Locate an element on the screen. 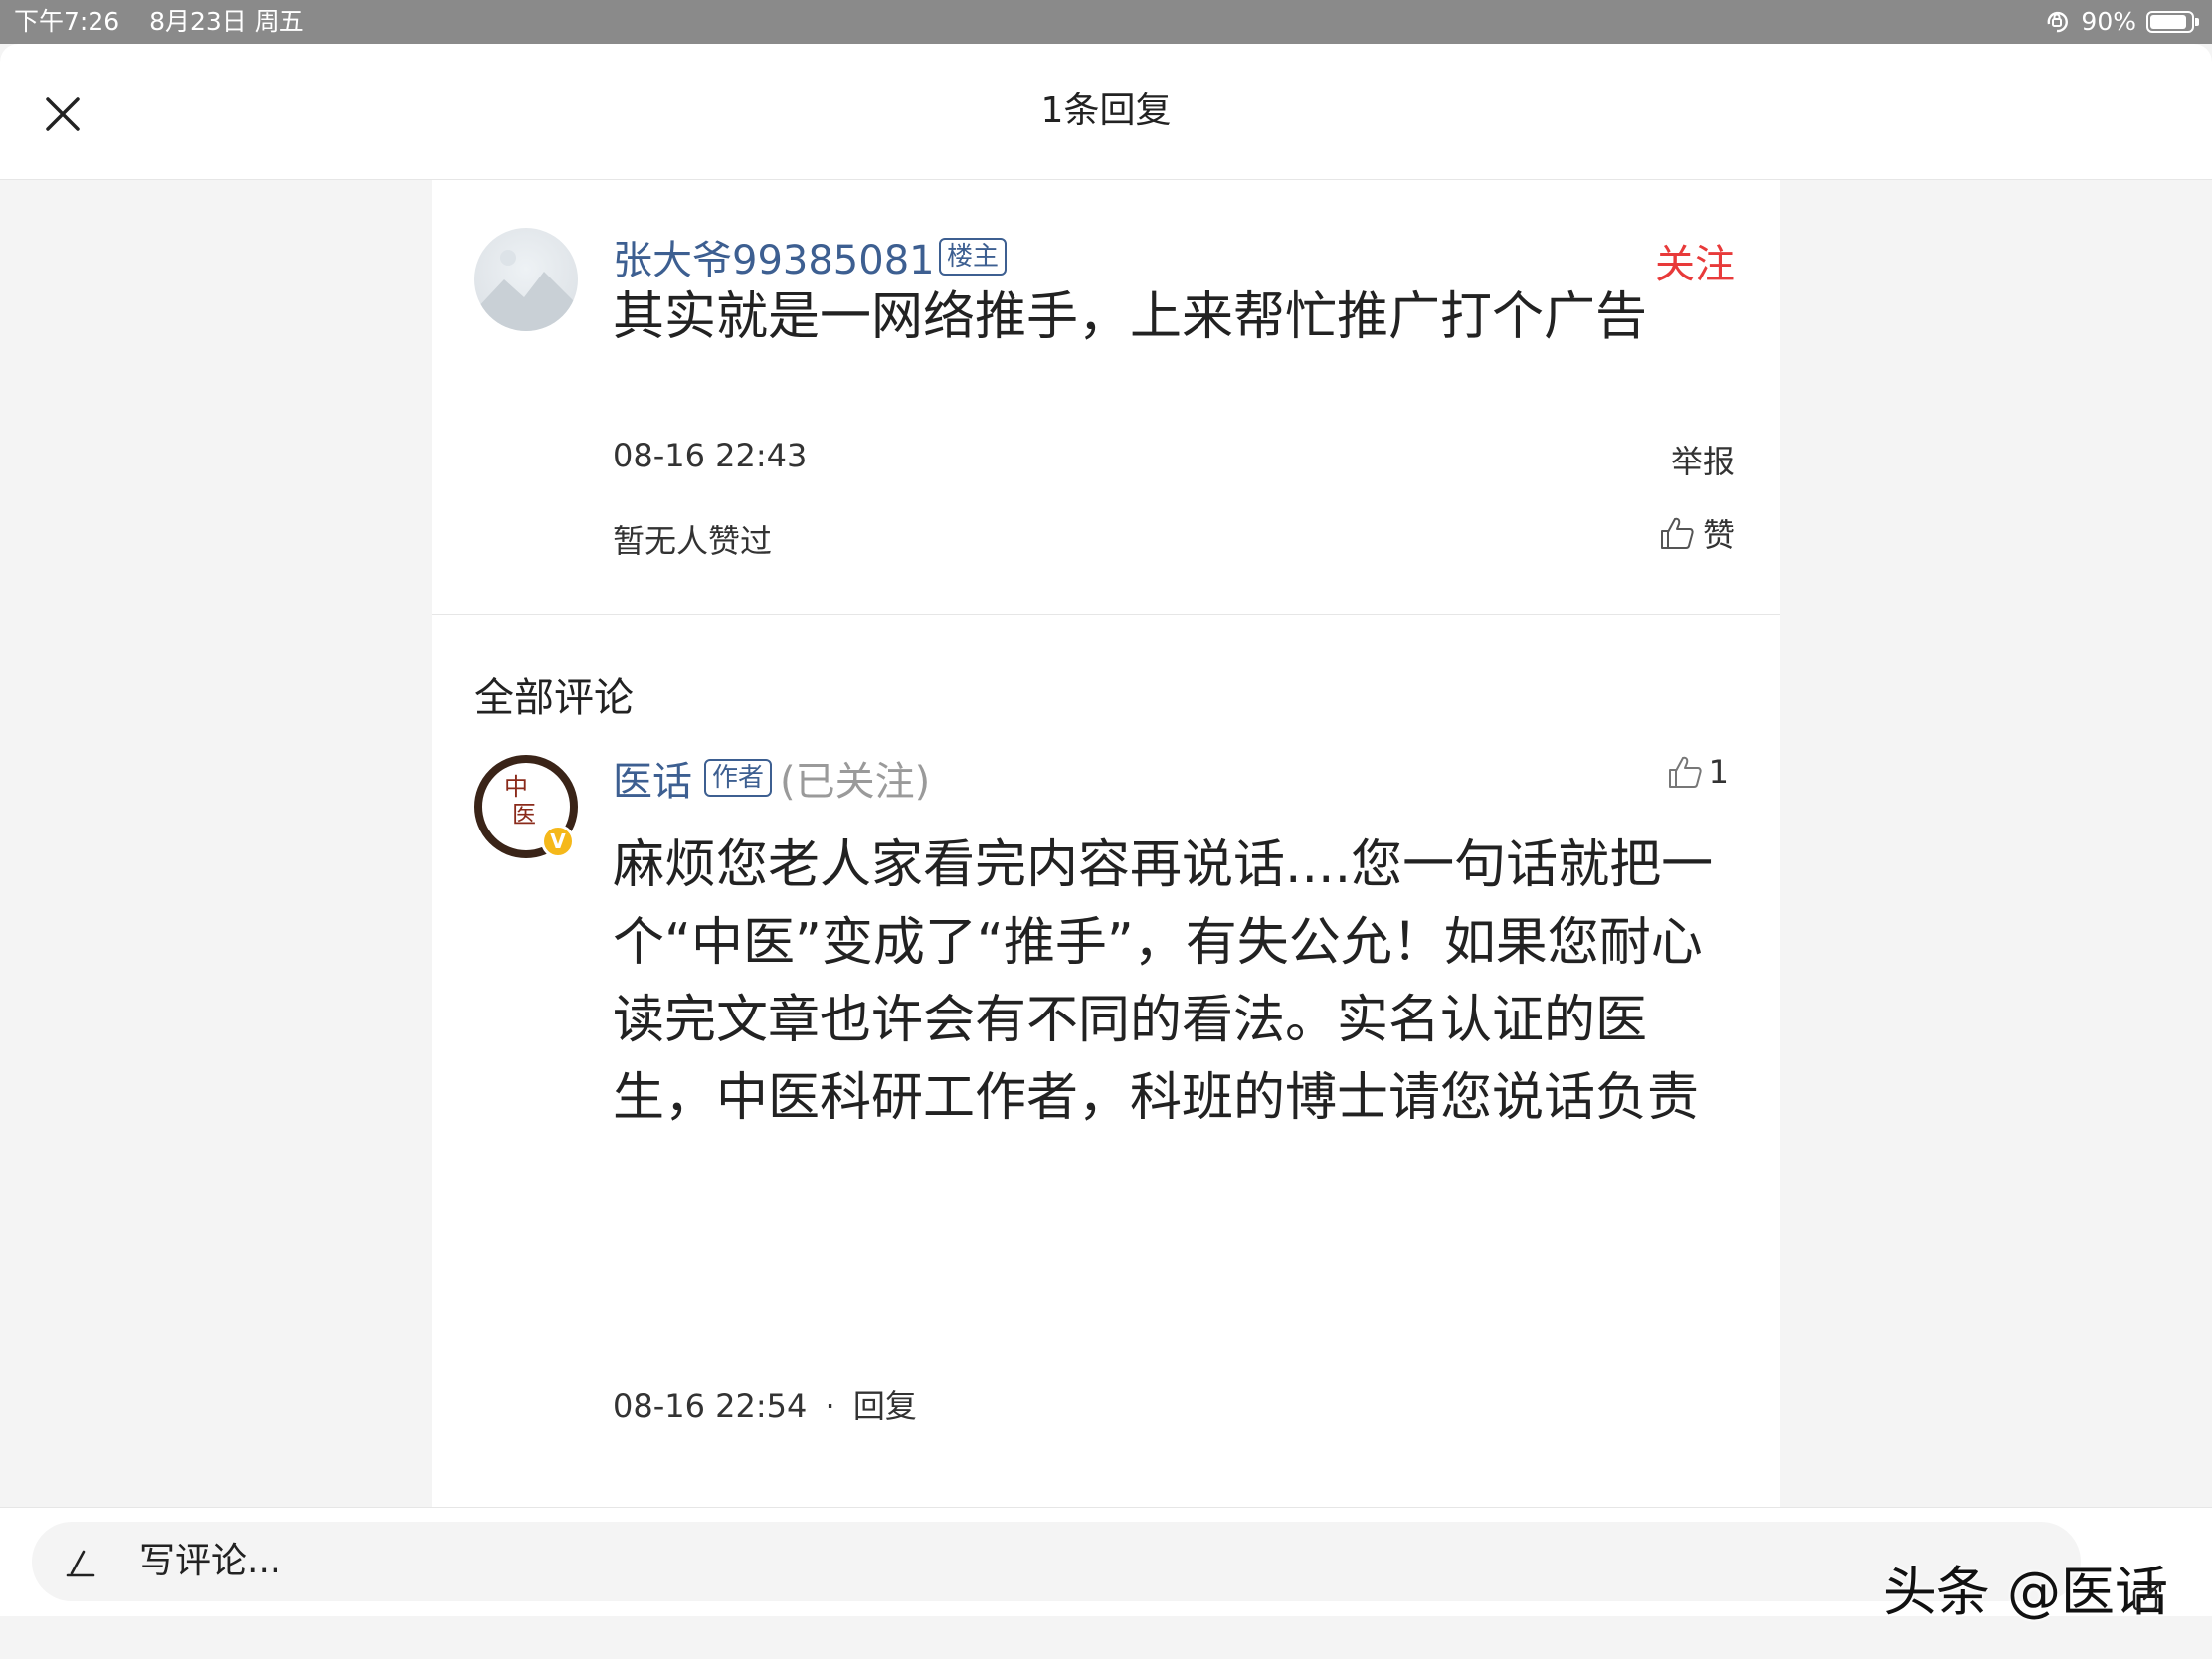 The width and height of the screenshot is (2212, 1659). header: 1条回复 is located at coordinates (1106, 112).